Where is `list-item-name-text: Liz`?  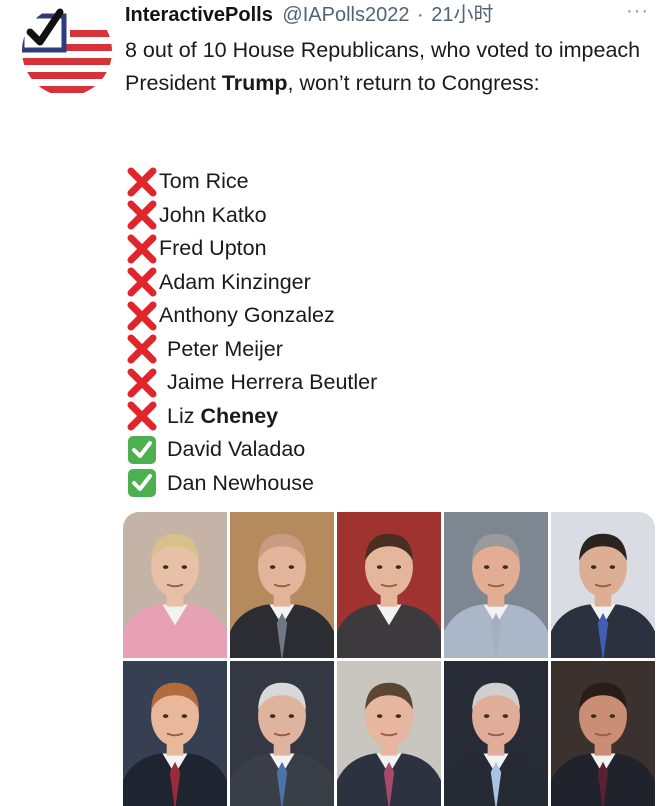 list-item-name-text: Liz is located at coordinates (184, 415).